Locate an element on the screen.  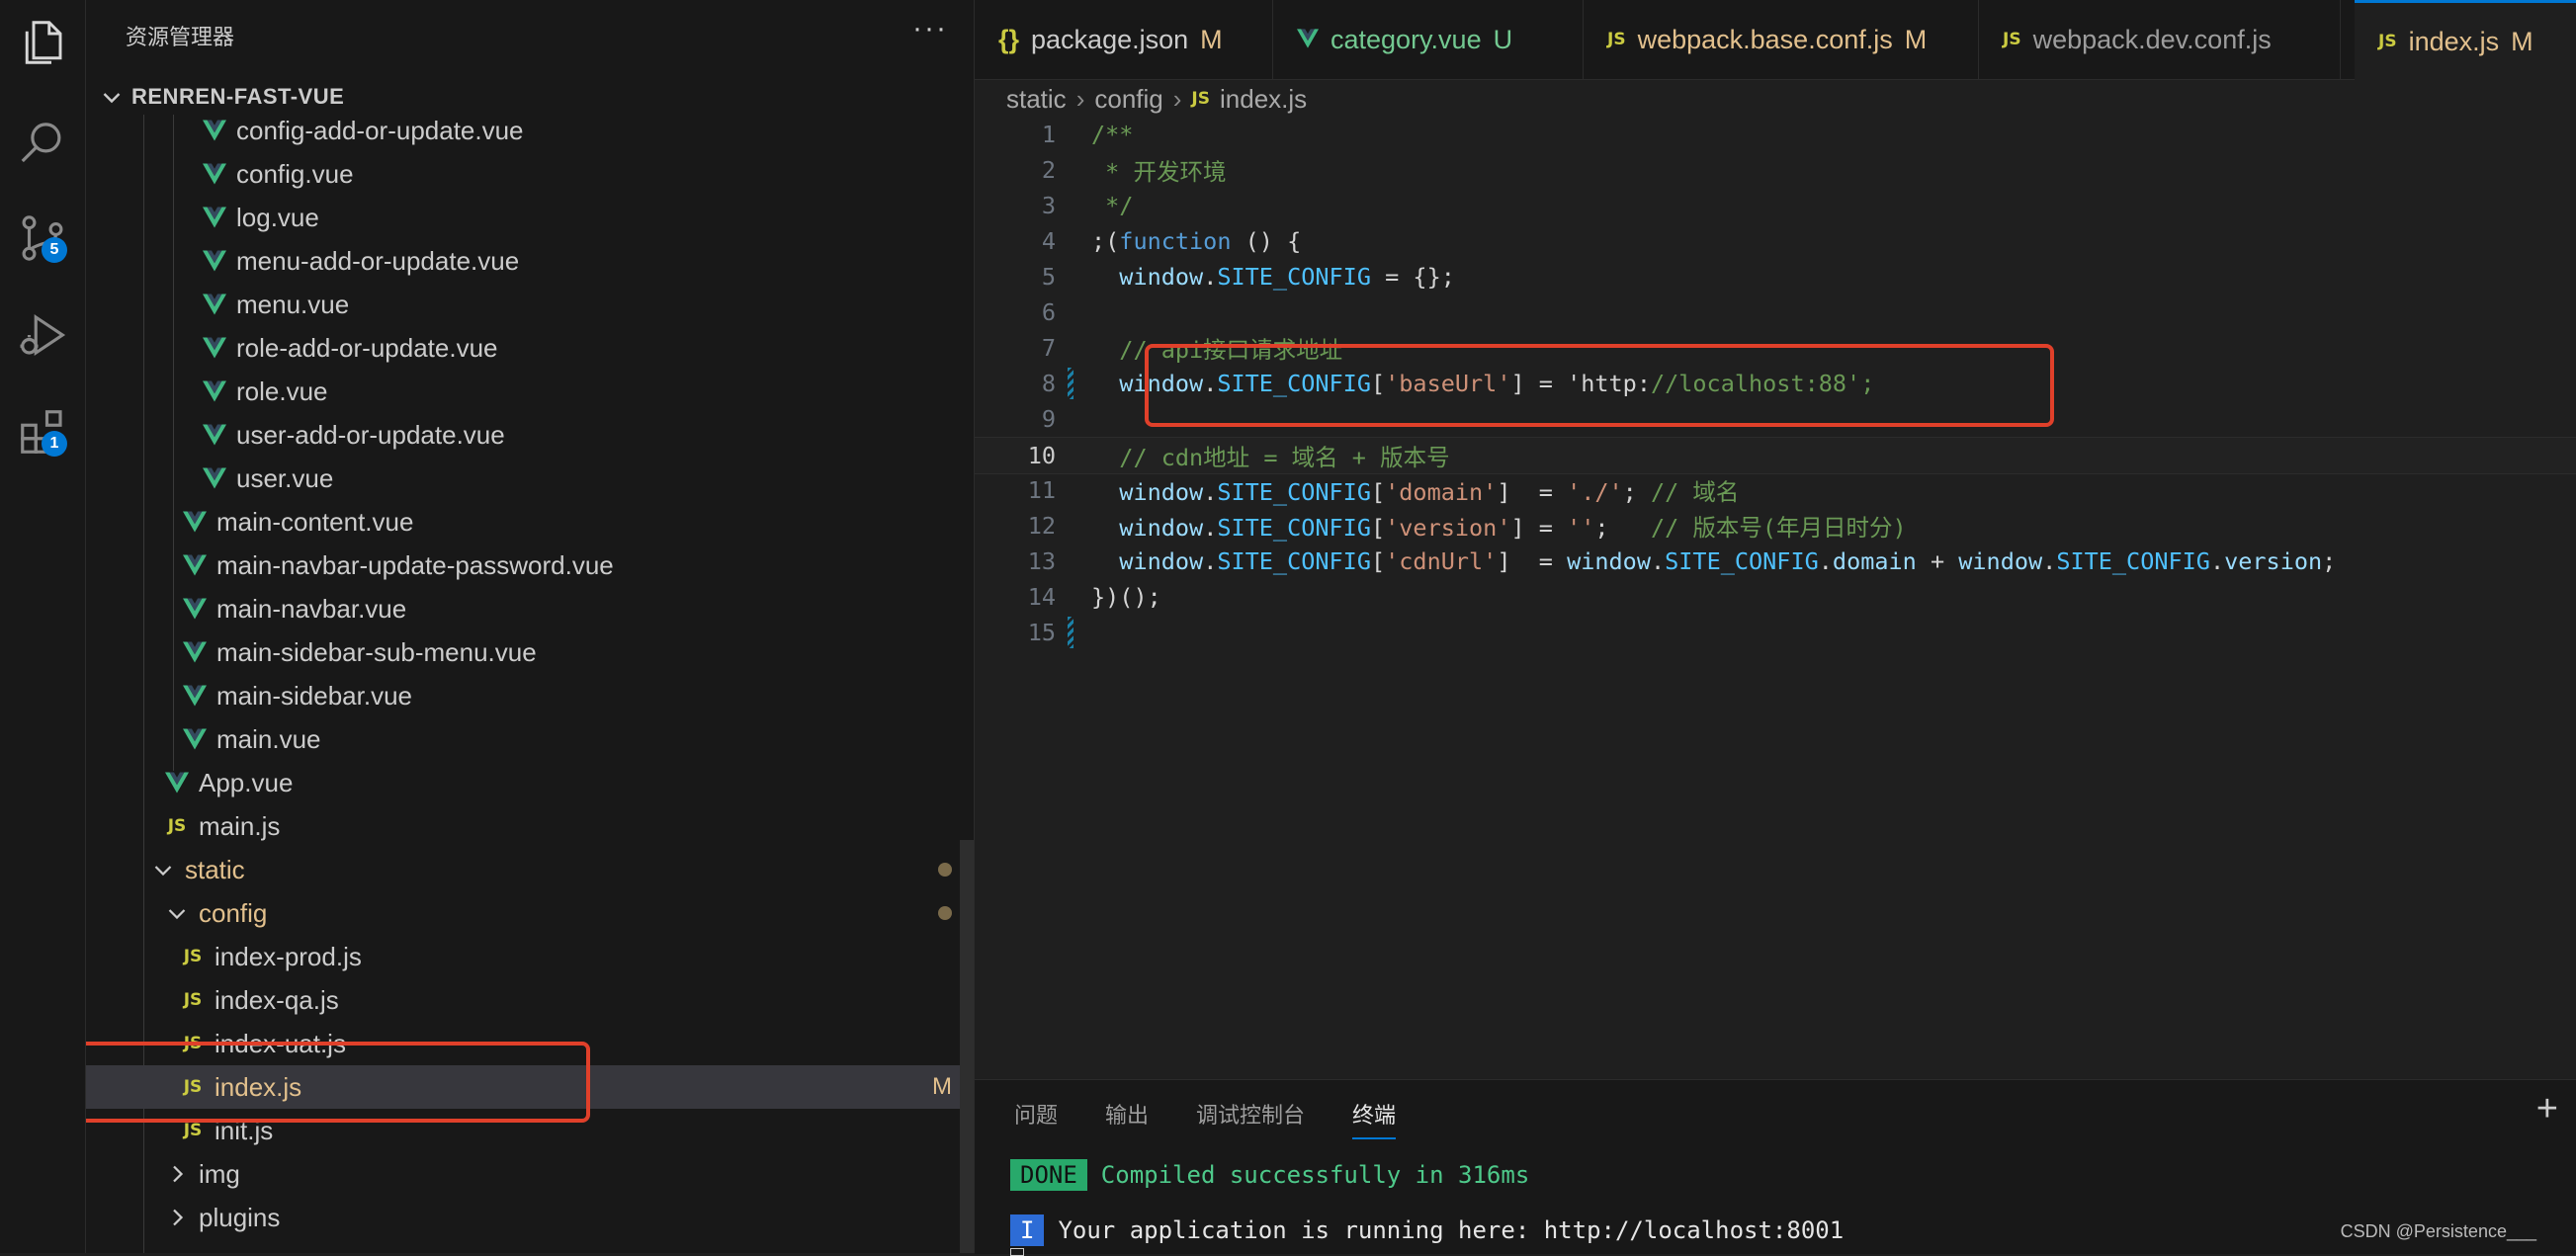
tree-item-label: log.vue is located at coordinates (277, 217).